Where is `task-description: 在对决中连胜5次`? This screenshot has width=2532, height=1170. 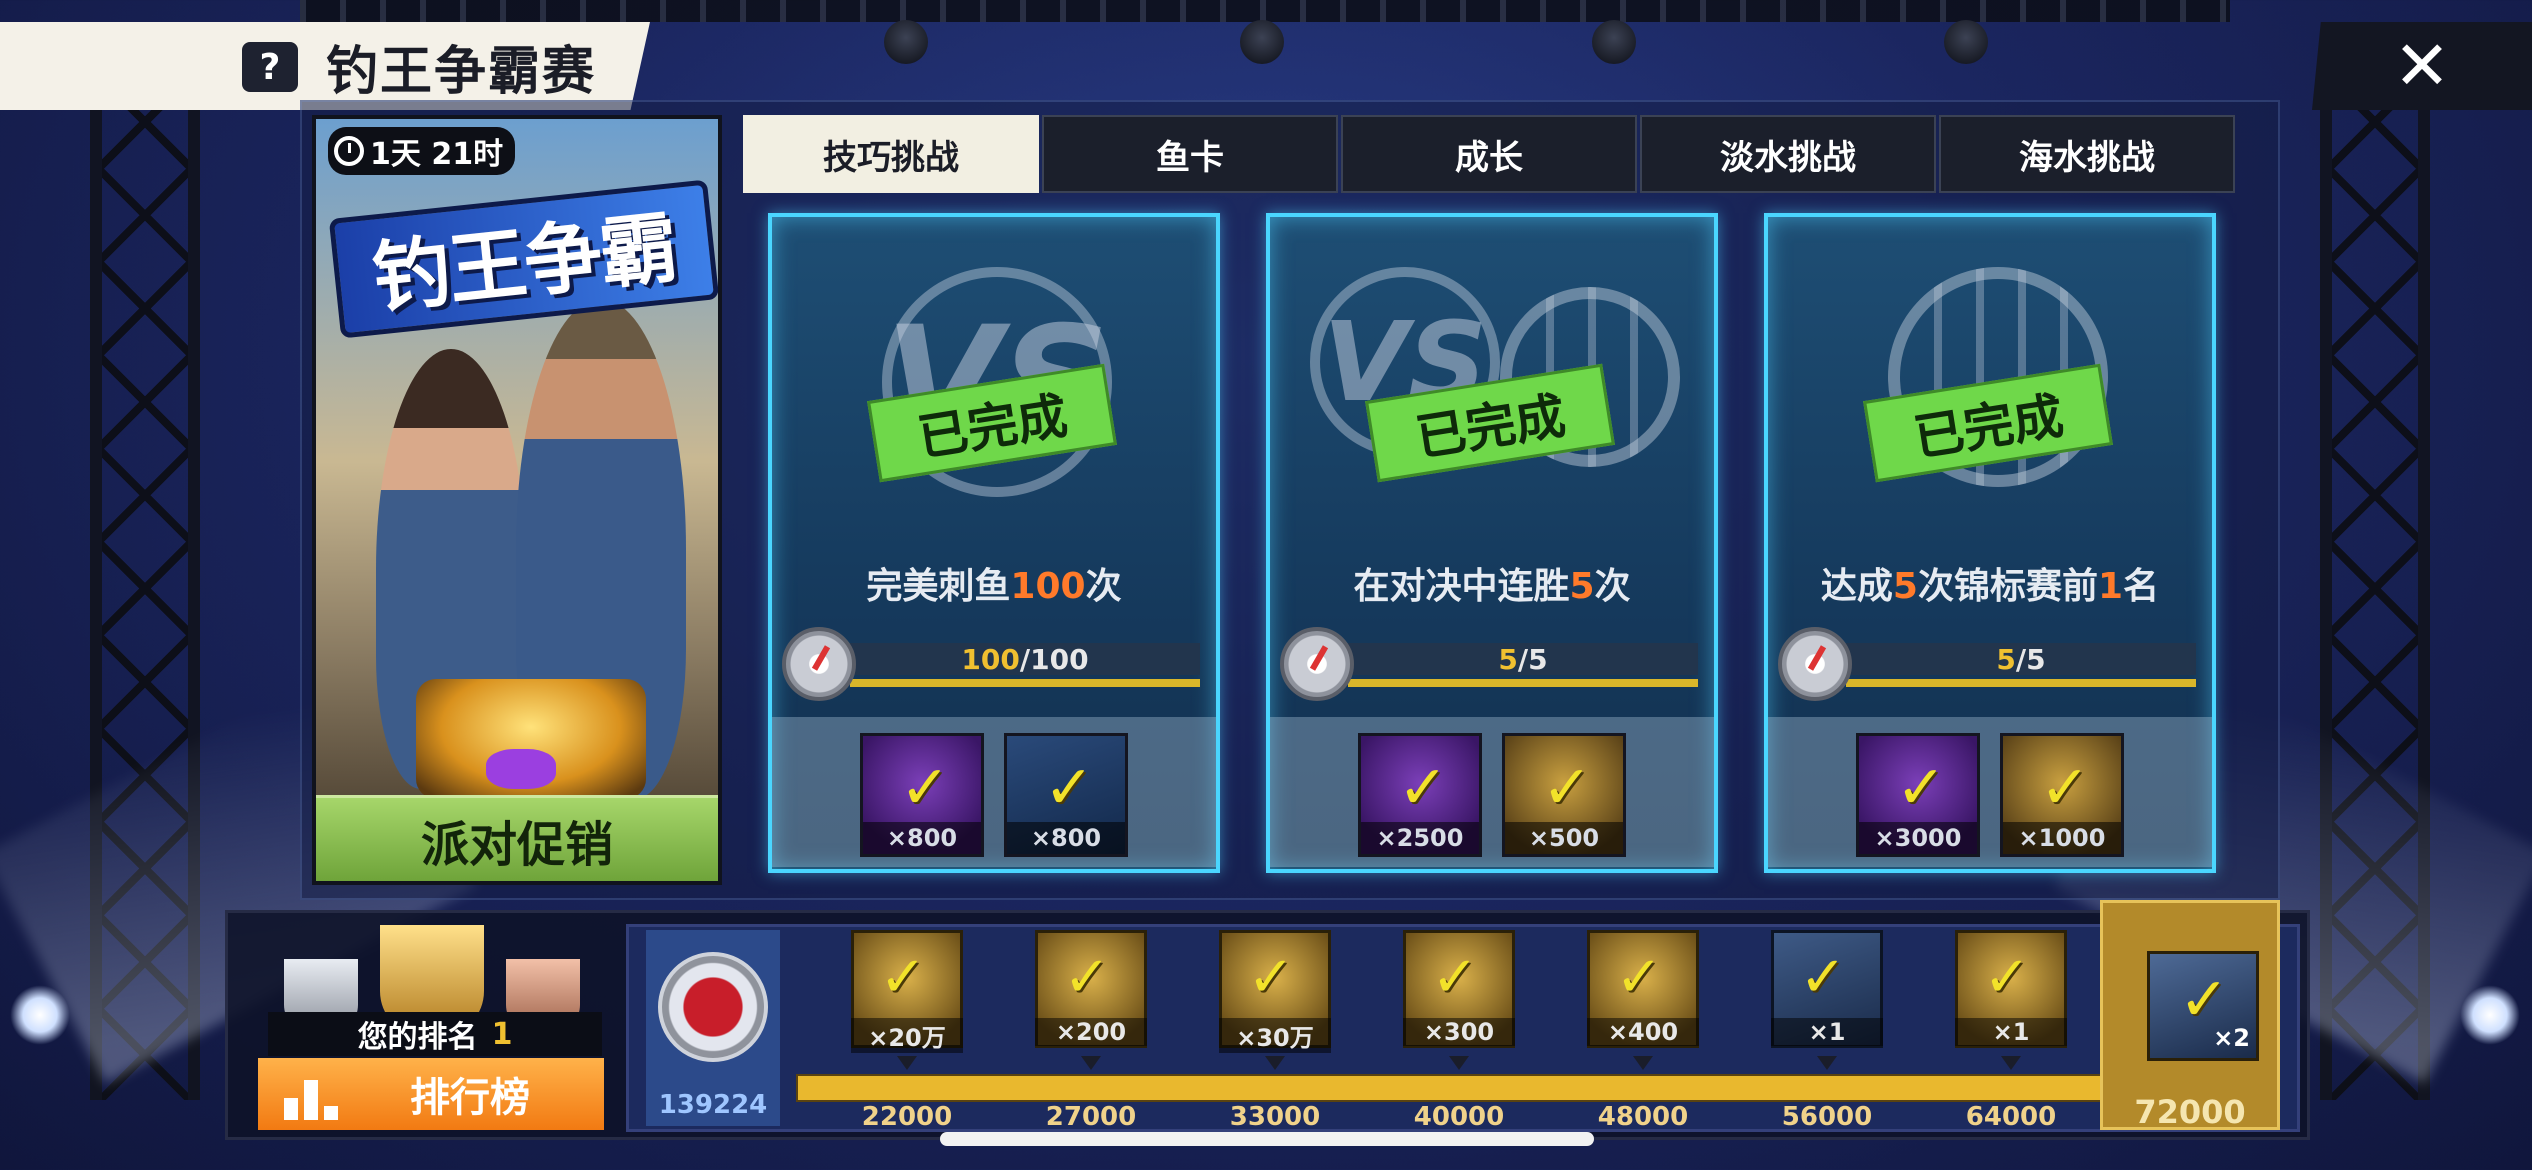
task-description: 在对决中连胜5次 is located at coordinates (1492, 586).